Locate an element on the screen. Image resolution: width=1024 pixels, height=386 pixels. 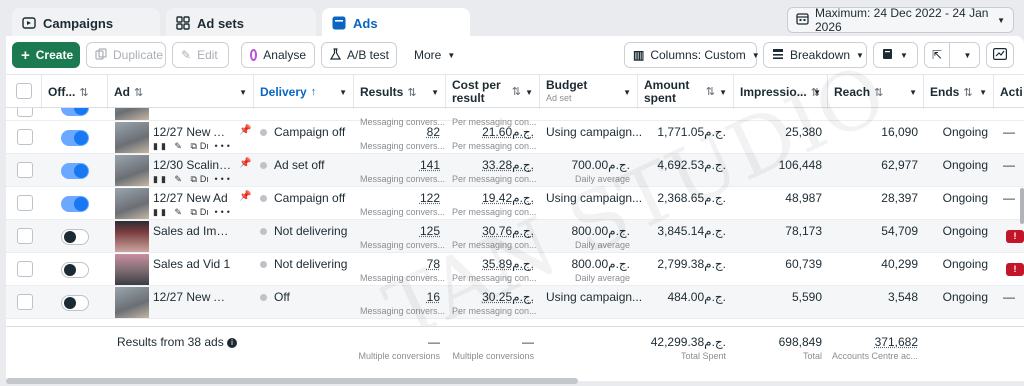
status-dot is located at coordinates (263, 198).